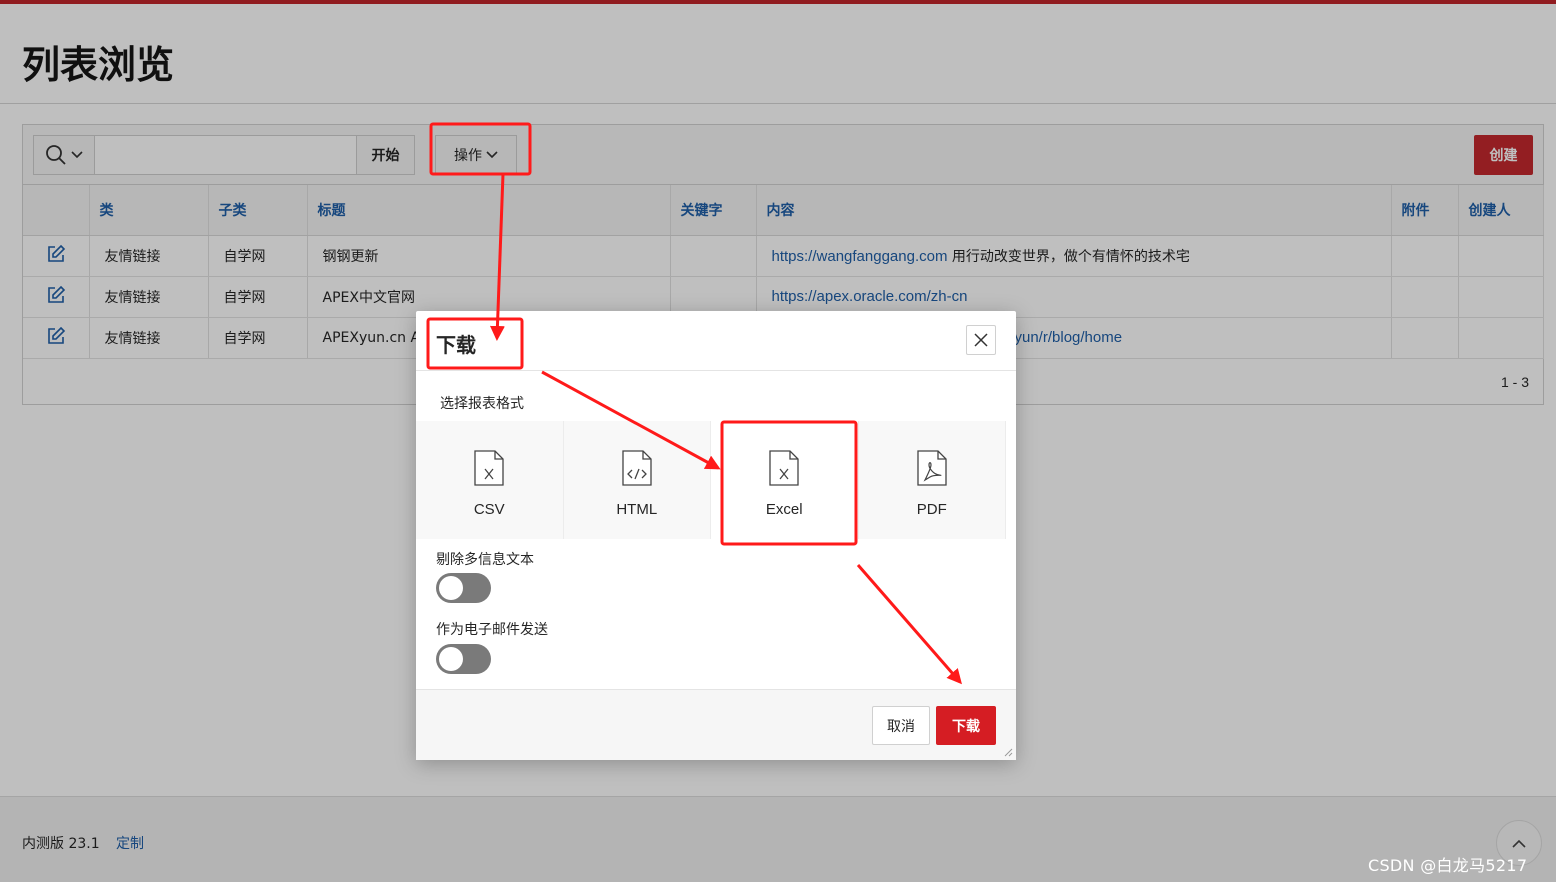 This screenshot has width=1556, height=882. Describe the element at coordinates (966, 725) in the screenshot. I see `download-button: 下载` at that location.